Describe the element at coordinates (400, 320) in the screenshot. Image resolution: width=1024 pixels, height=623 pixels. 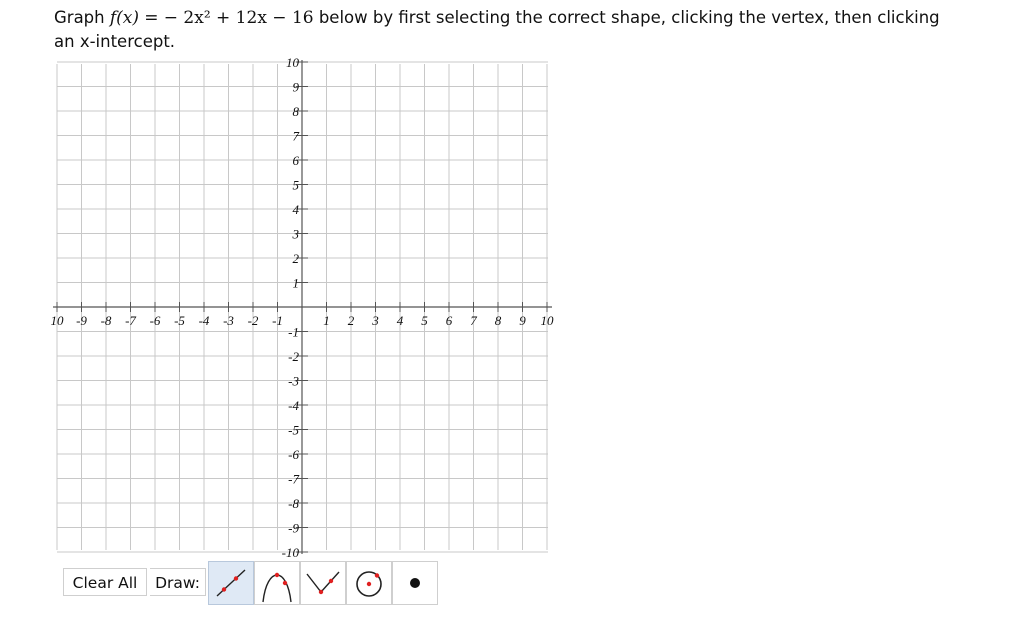
I see `x-tick-label: 4` at that location.